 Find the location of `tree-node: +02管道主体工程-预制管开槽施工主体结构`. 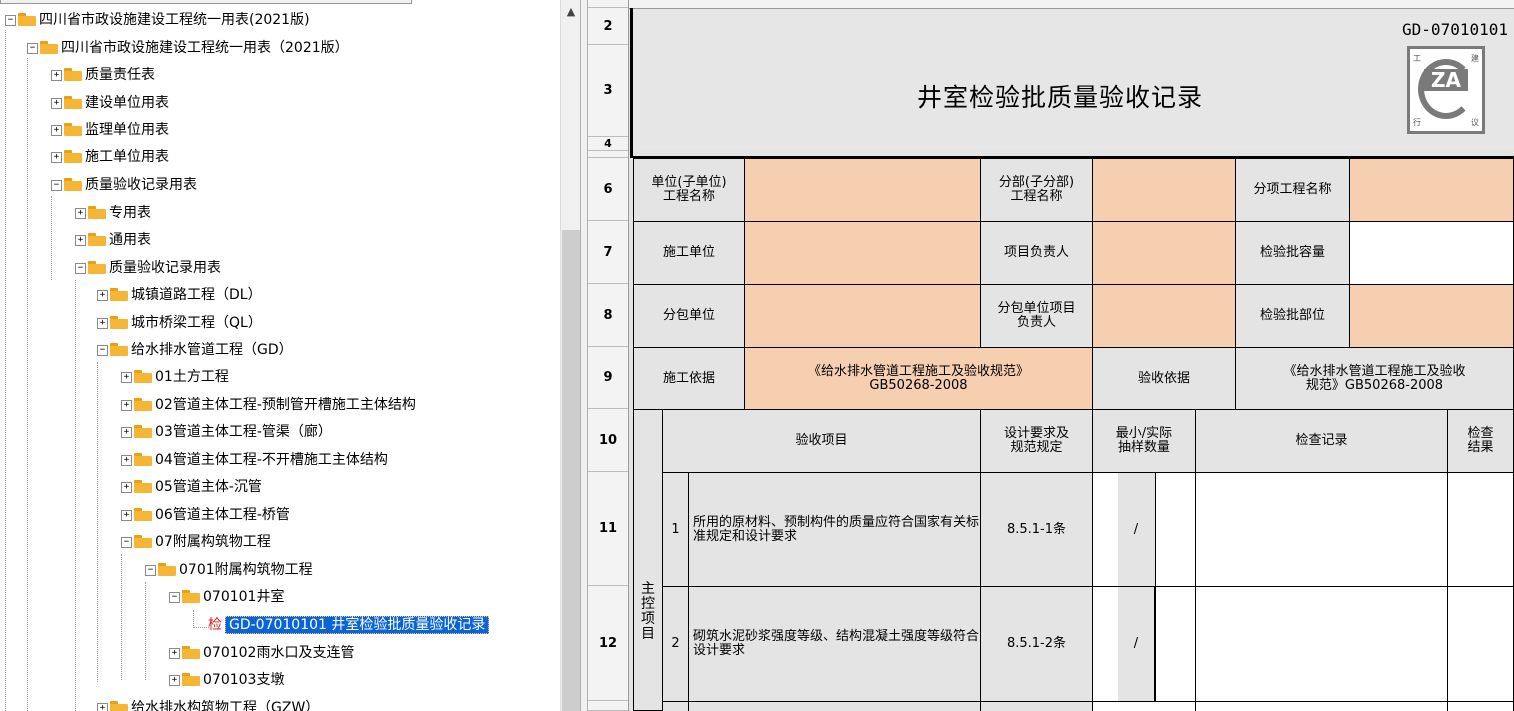

tree-node: +02管道主体工程-预制管开槽施工主体结构 is located at coordinates (268, 405).